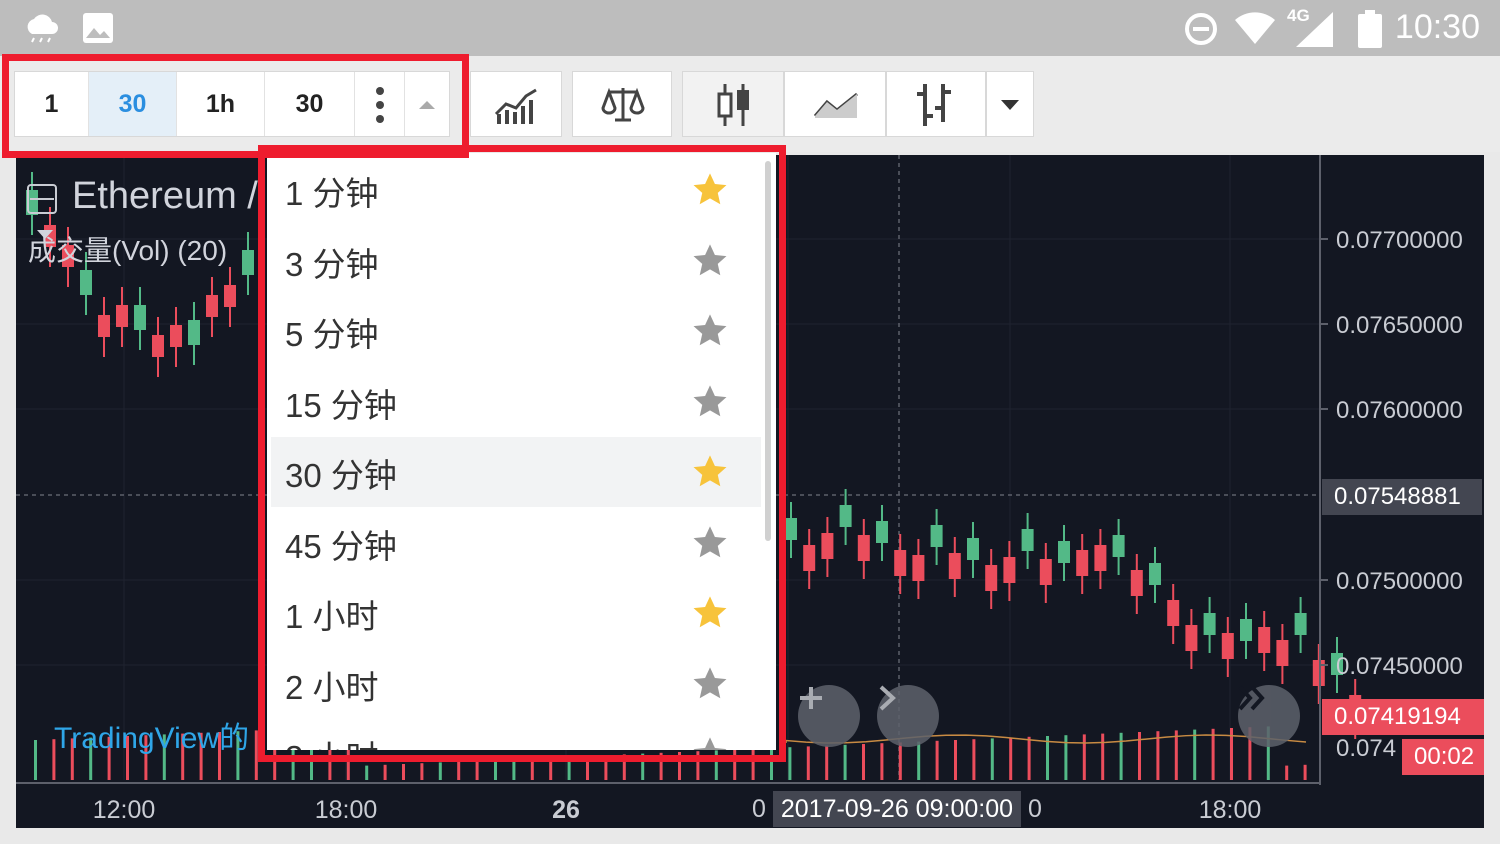  What do you see at coordinates (1437, 27) in the screenshot?
I see `clock: 10:30` at bounding box center [1437, 27].